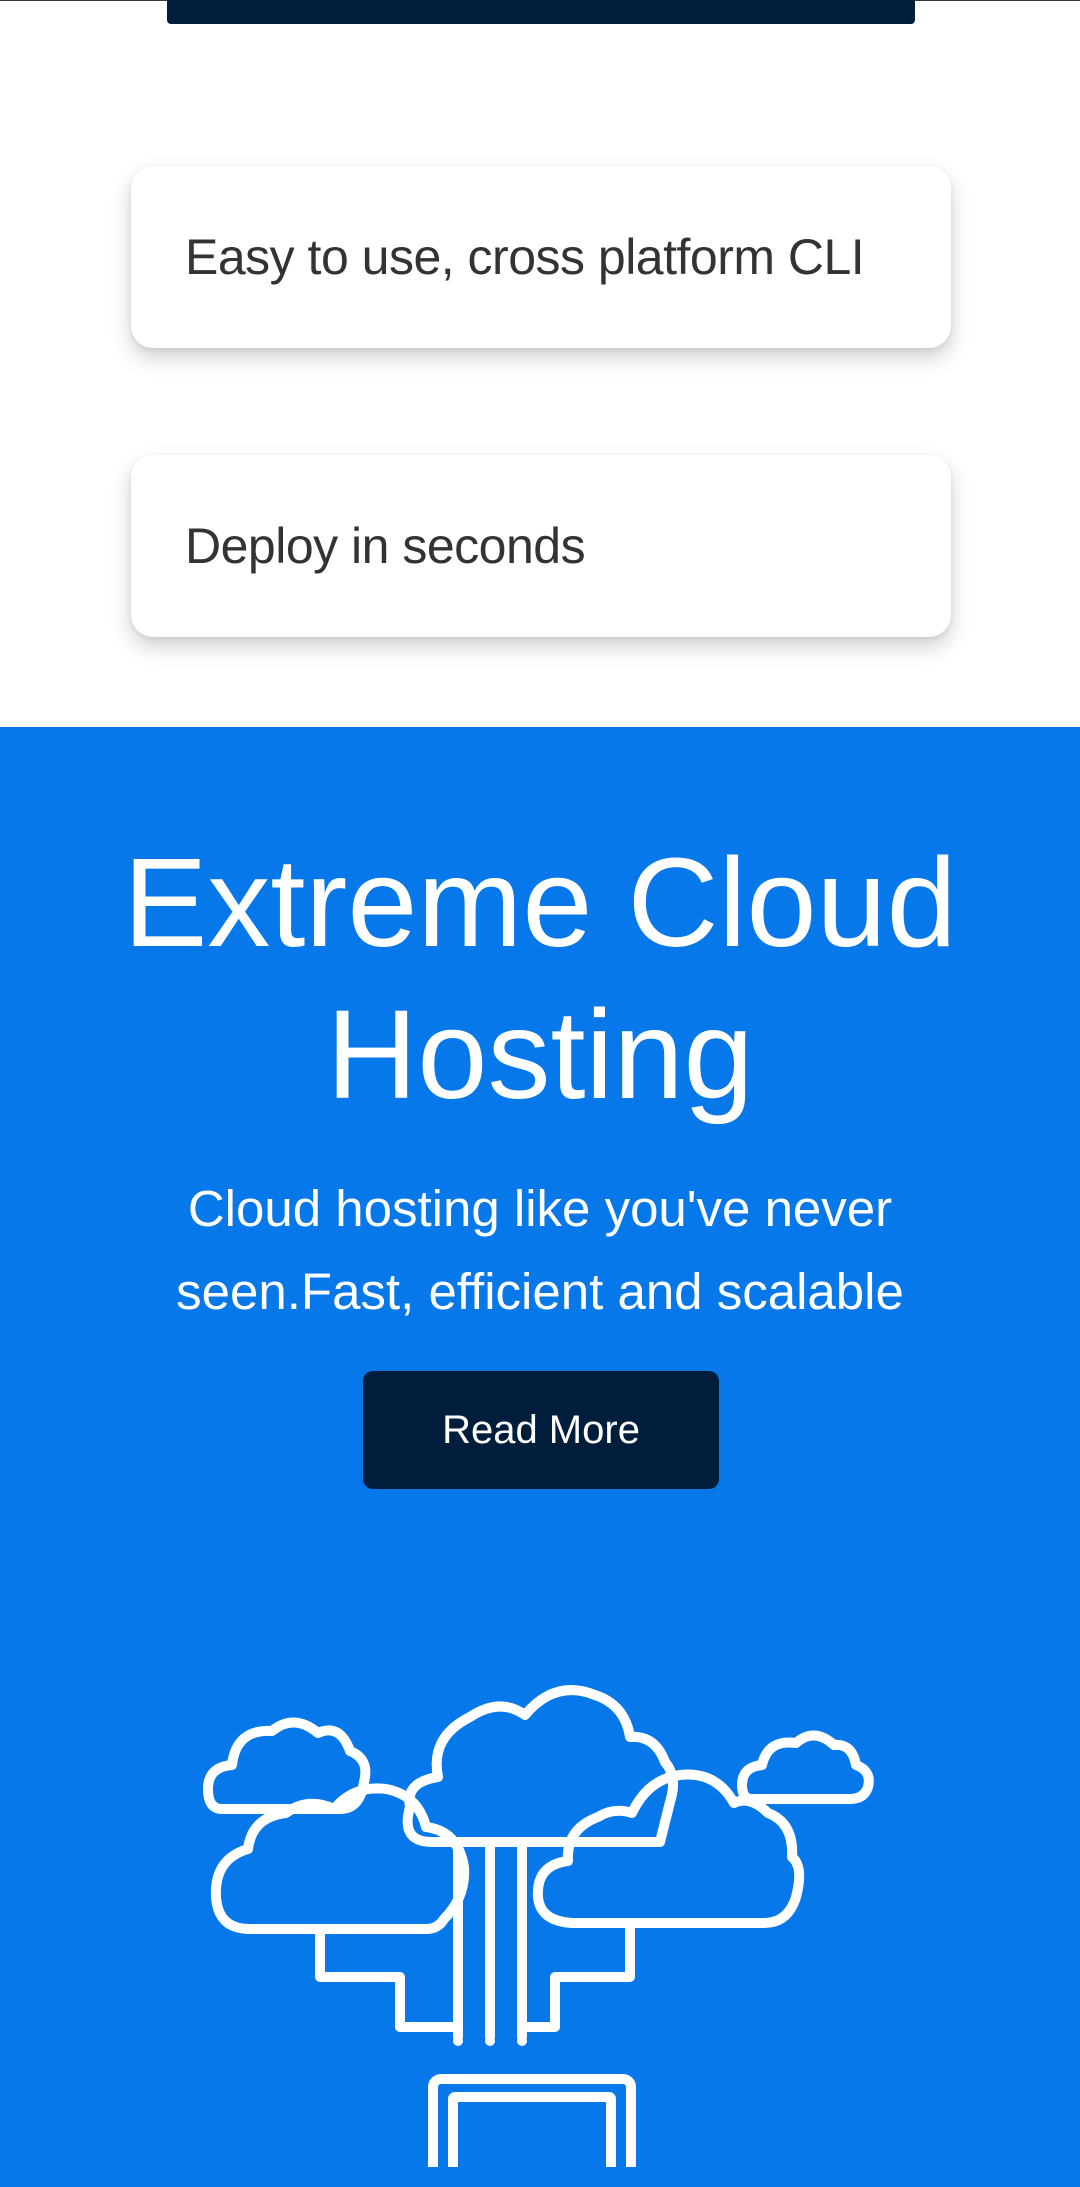 The image size is (1080, 2187). I want to click on cloud-network-laptop-icon, so click(538, 1926).